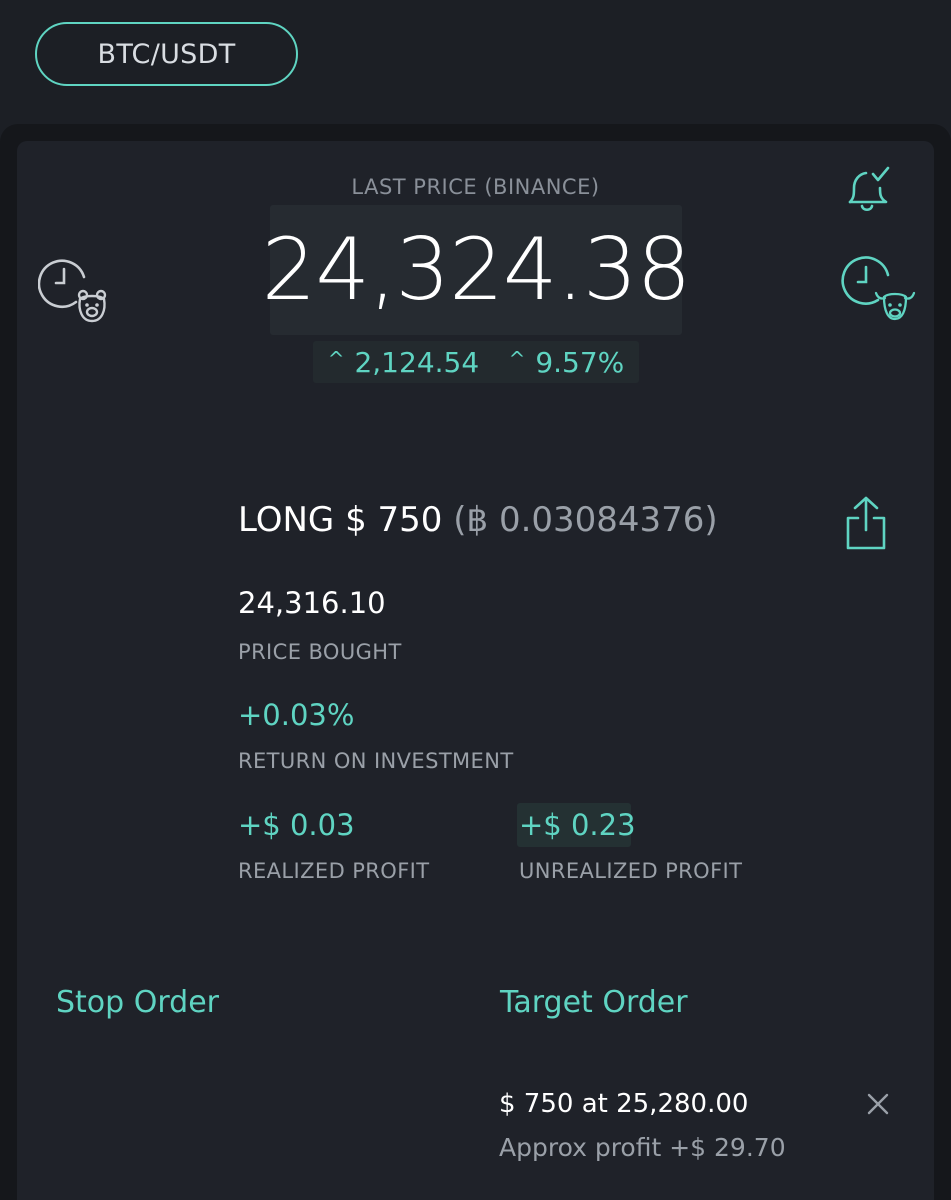  What do you see at coordinates (624, 1104) in the screenshot?
I see `target-order-summary: $ 750 at 25,280.00` at bounding box center [624, 1104].